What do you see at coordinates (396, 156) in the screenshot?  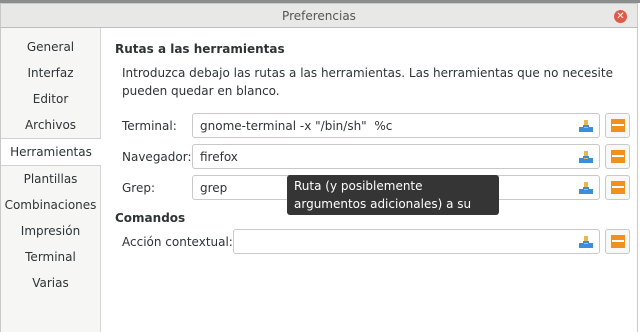 I see `browser-field: firefox` at bounding box center [396, 156].